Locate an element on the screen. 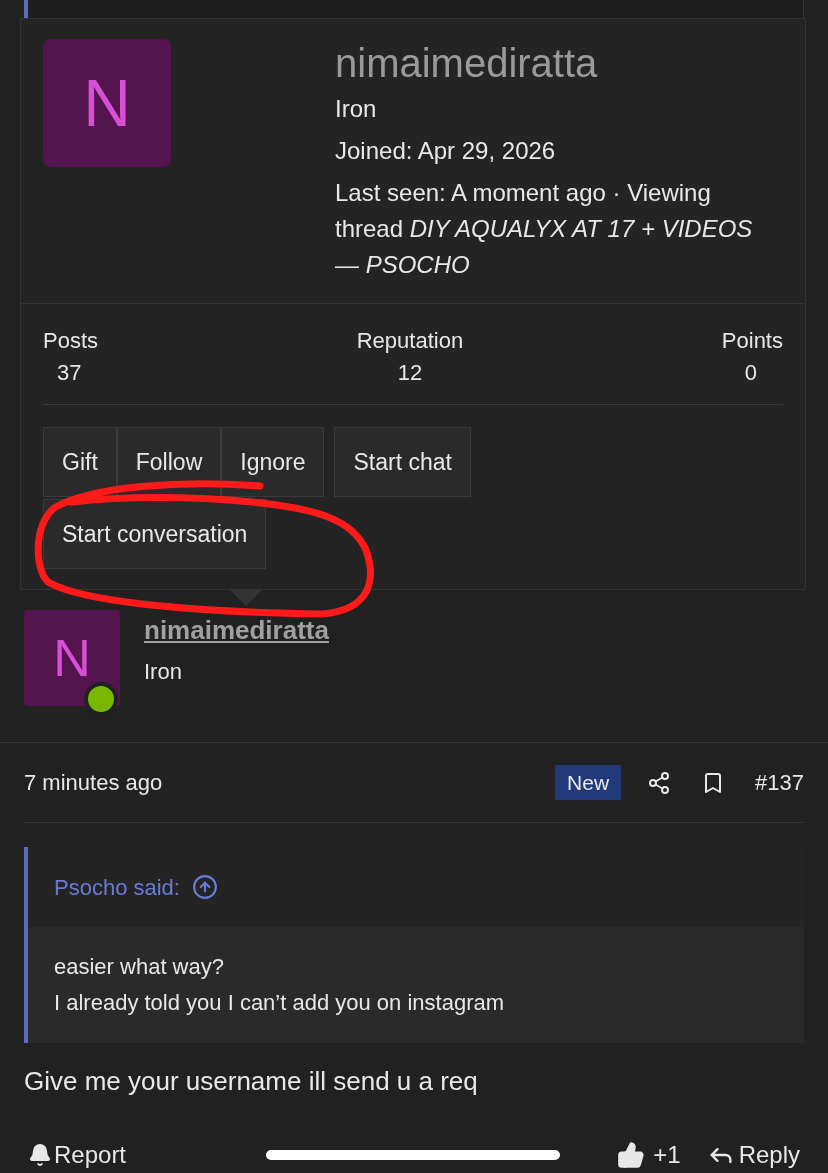 The image size is (828, 1173). stat-value: 12 is located at coordinates (410, 373).